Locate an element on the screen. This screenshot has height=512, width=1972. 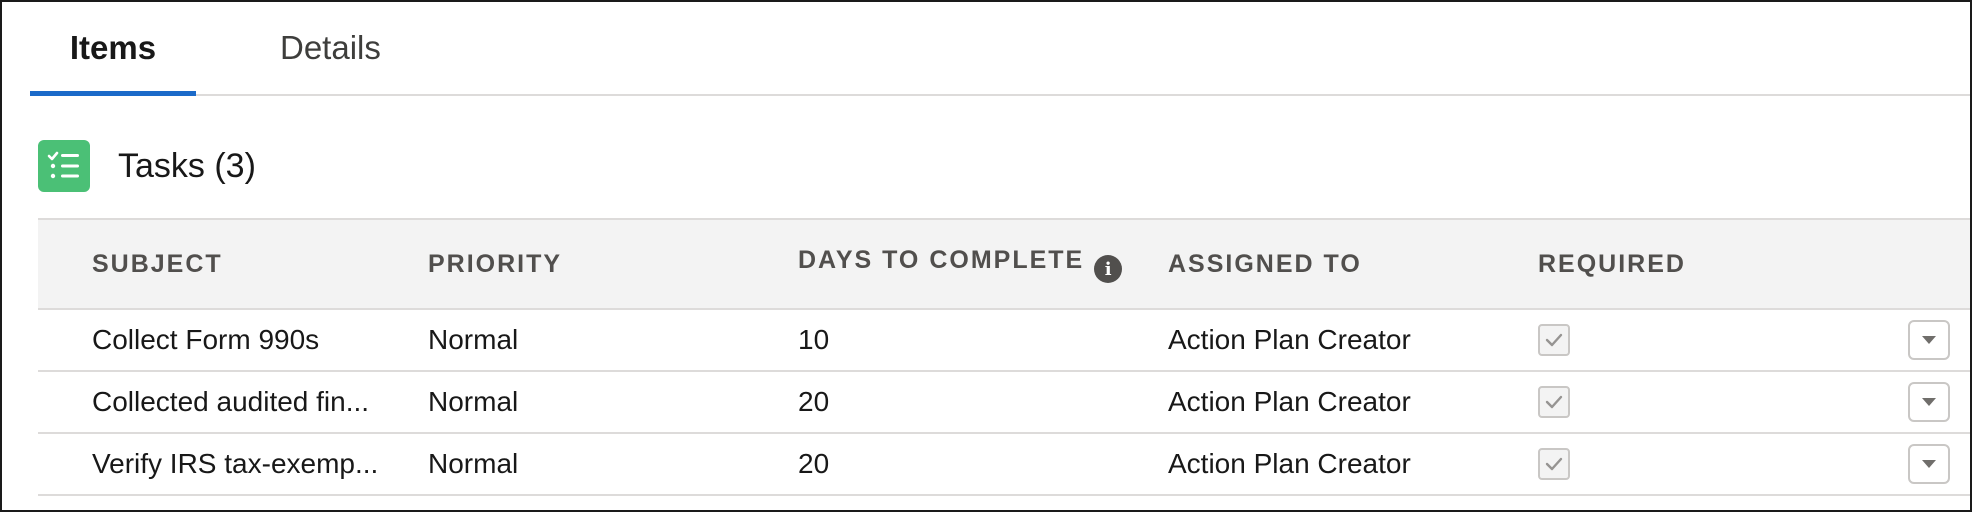
days-cell: 10 is located at coordinates (814, 339).